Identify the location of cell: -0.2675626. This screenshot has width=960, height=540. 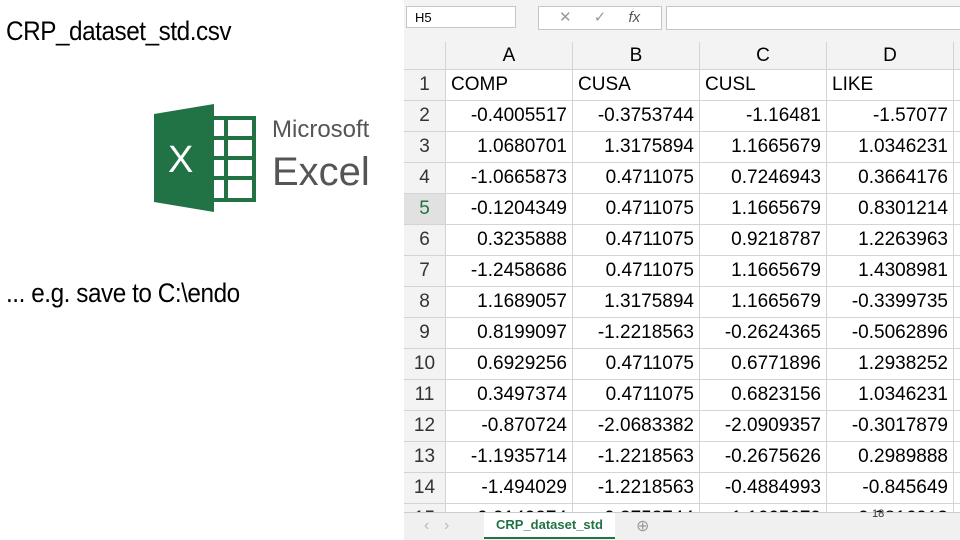
(763, 457).